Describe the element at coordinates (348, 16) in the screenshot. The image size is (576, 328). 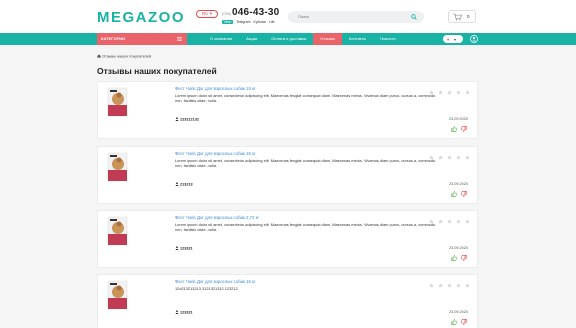
I see `search-input` at that location.